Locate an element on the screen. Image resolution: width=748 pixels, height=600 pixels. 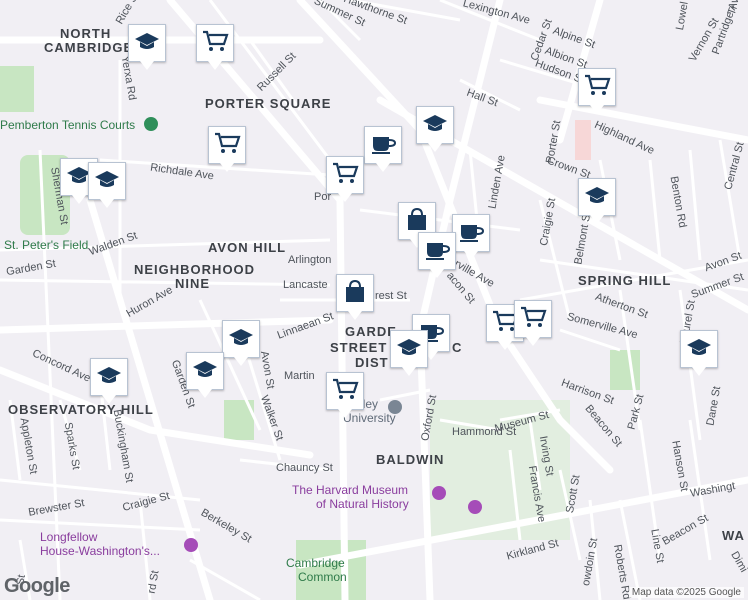
hood-ware: WA is located at coordinates (733, 535).